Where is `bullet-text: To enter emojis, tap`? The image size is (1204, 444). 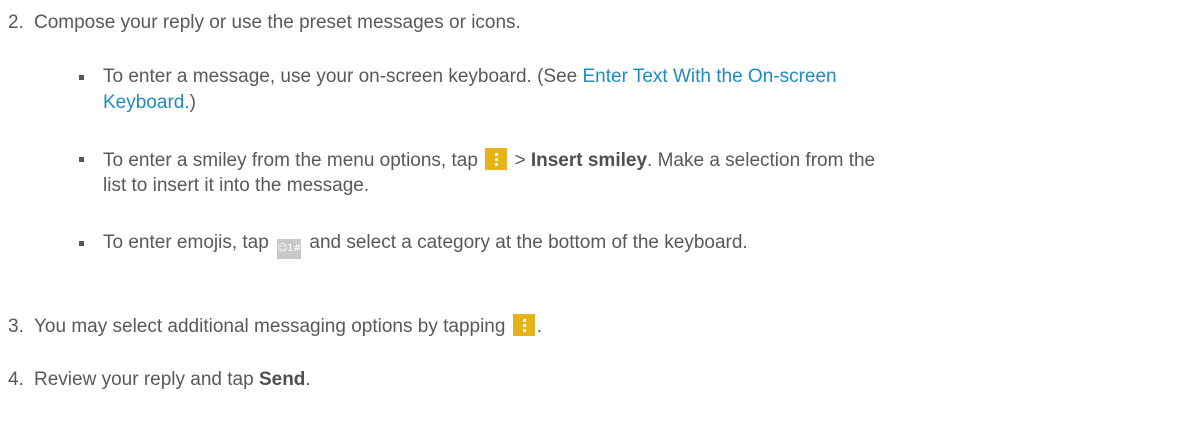 bullet-text: To enter emojis, tap is located at coordinates (189, 242).